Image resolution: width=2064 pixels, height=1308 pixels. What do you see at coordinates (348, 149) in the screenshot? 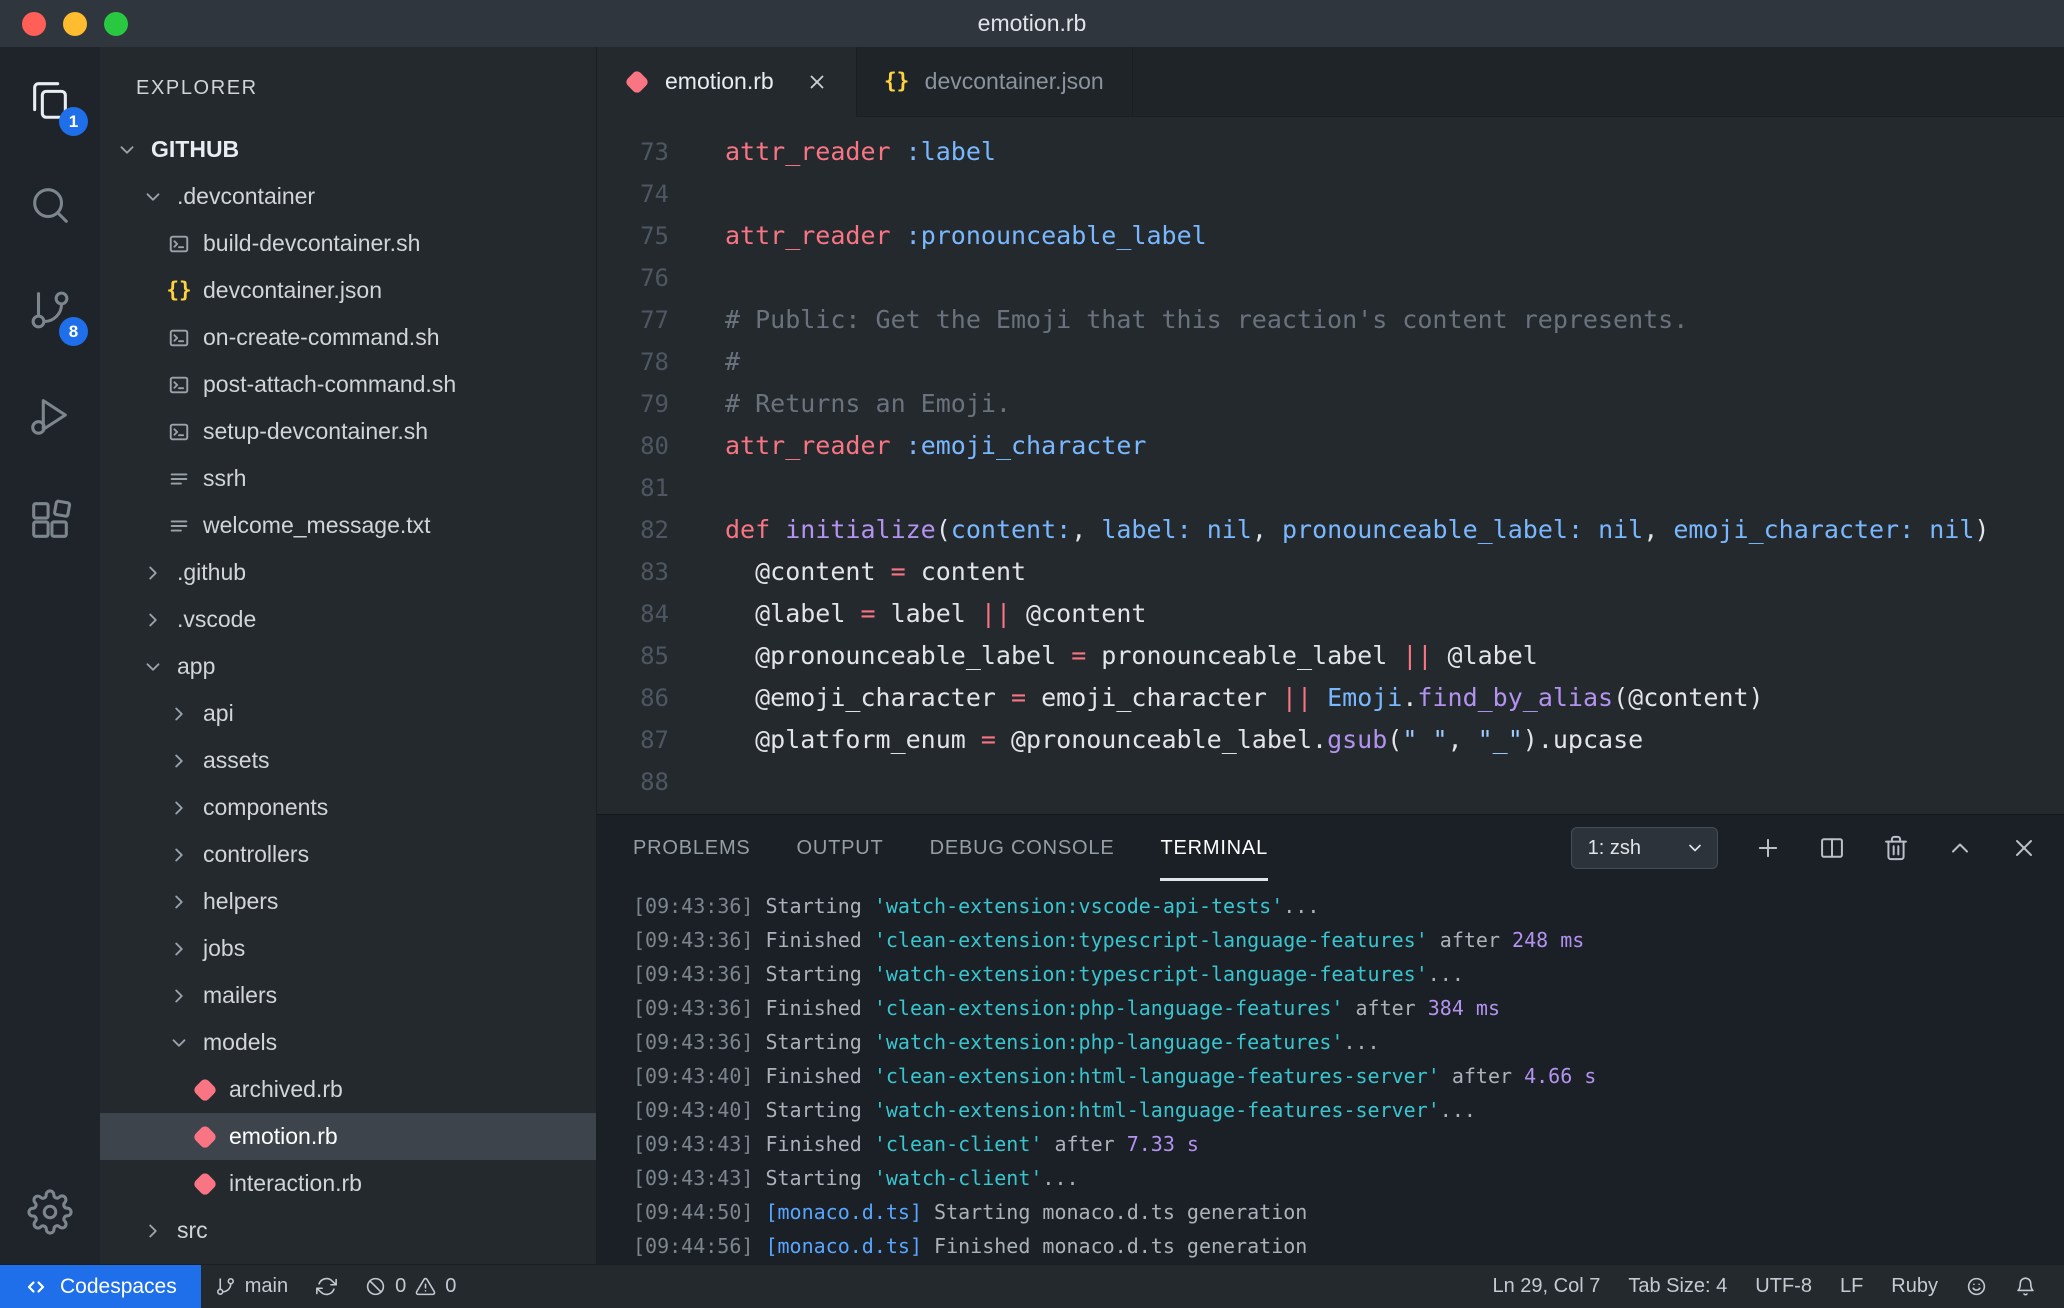
I see `tree-item-folder: GITHUB` at bounding box center [348, 149].